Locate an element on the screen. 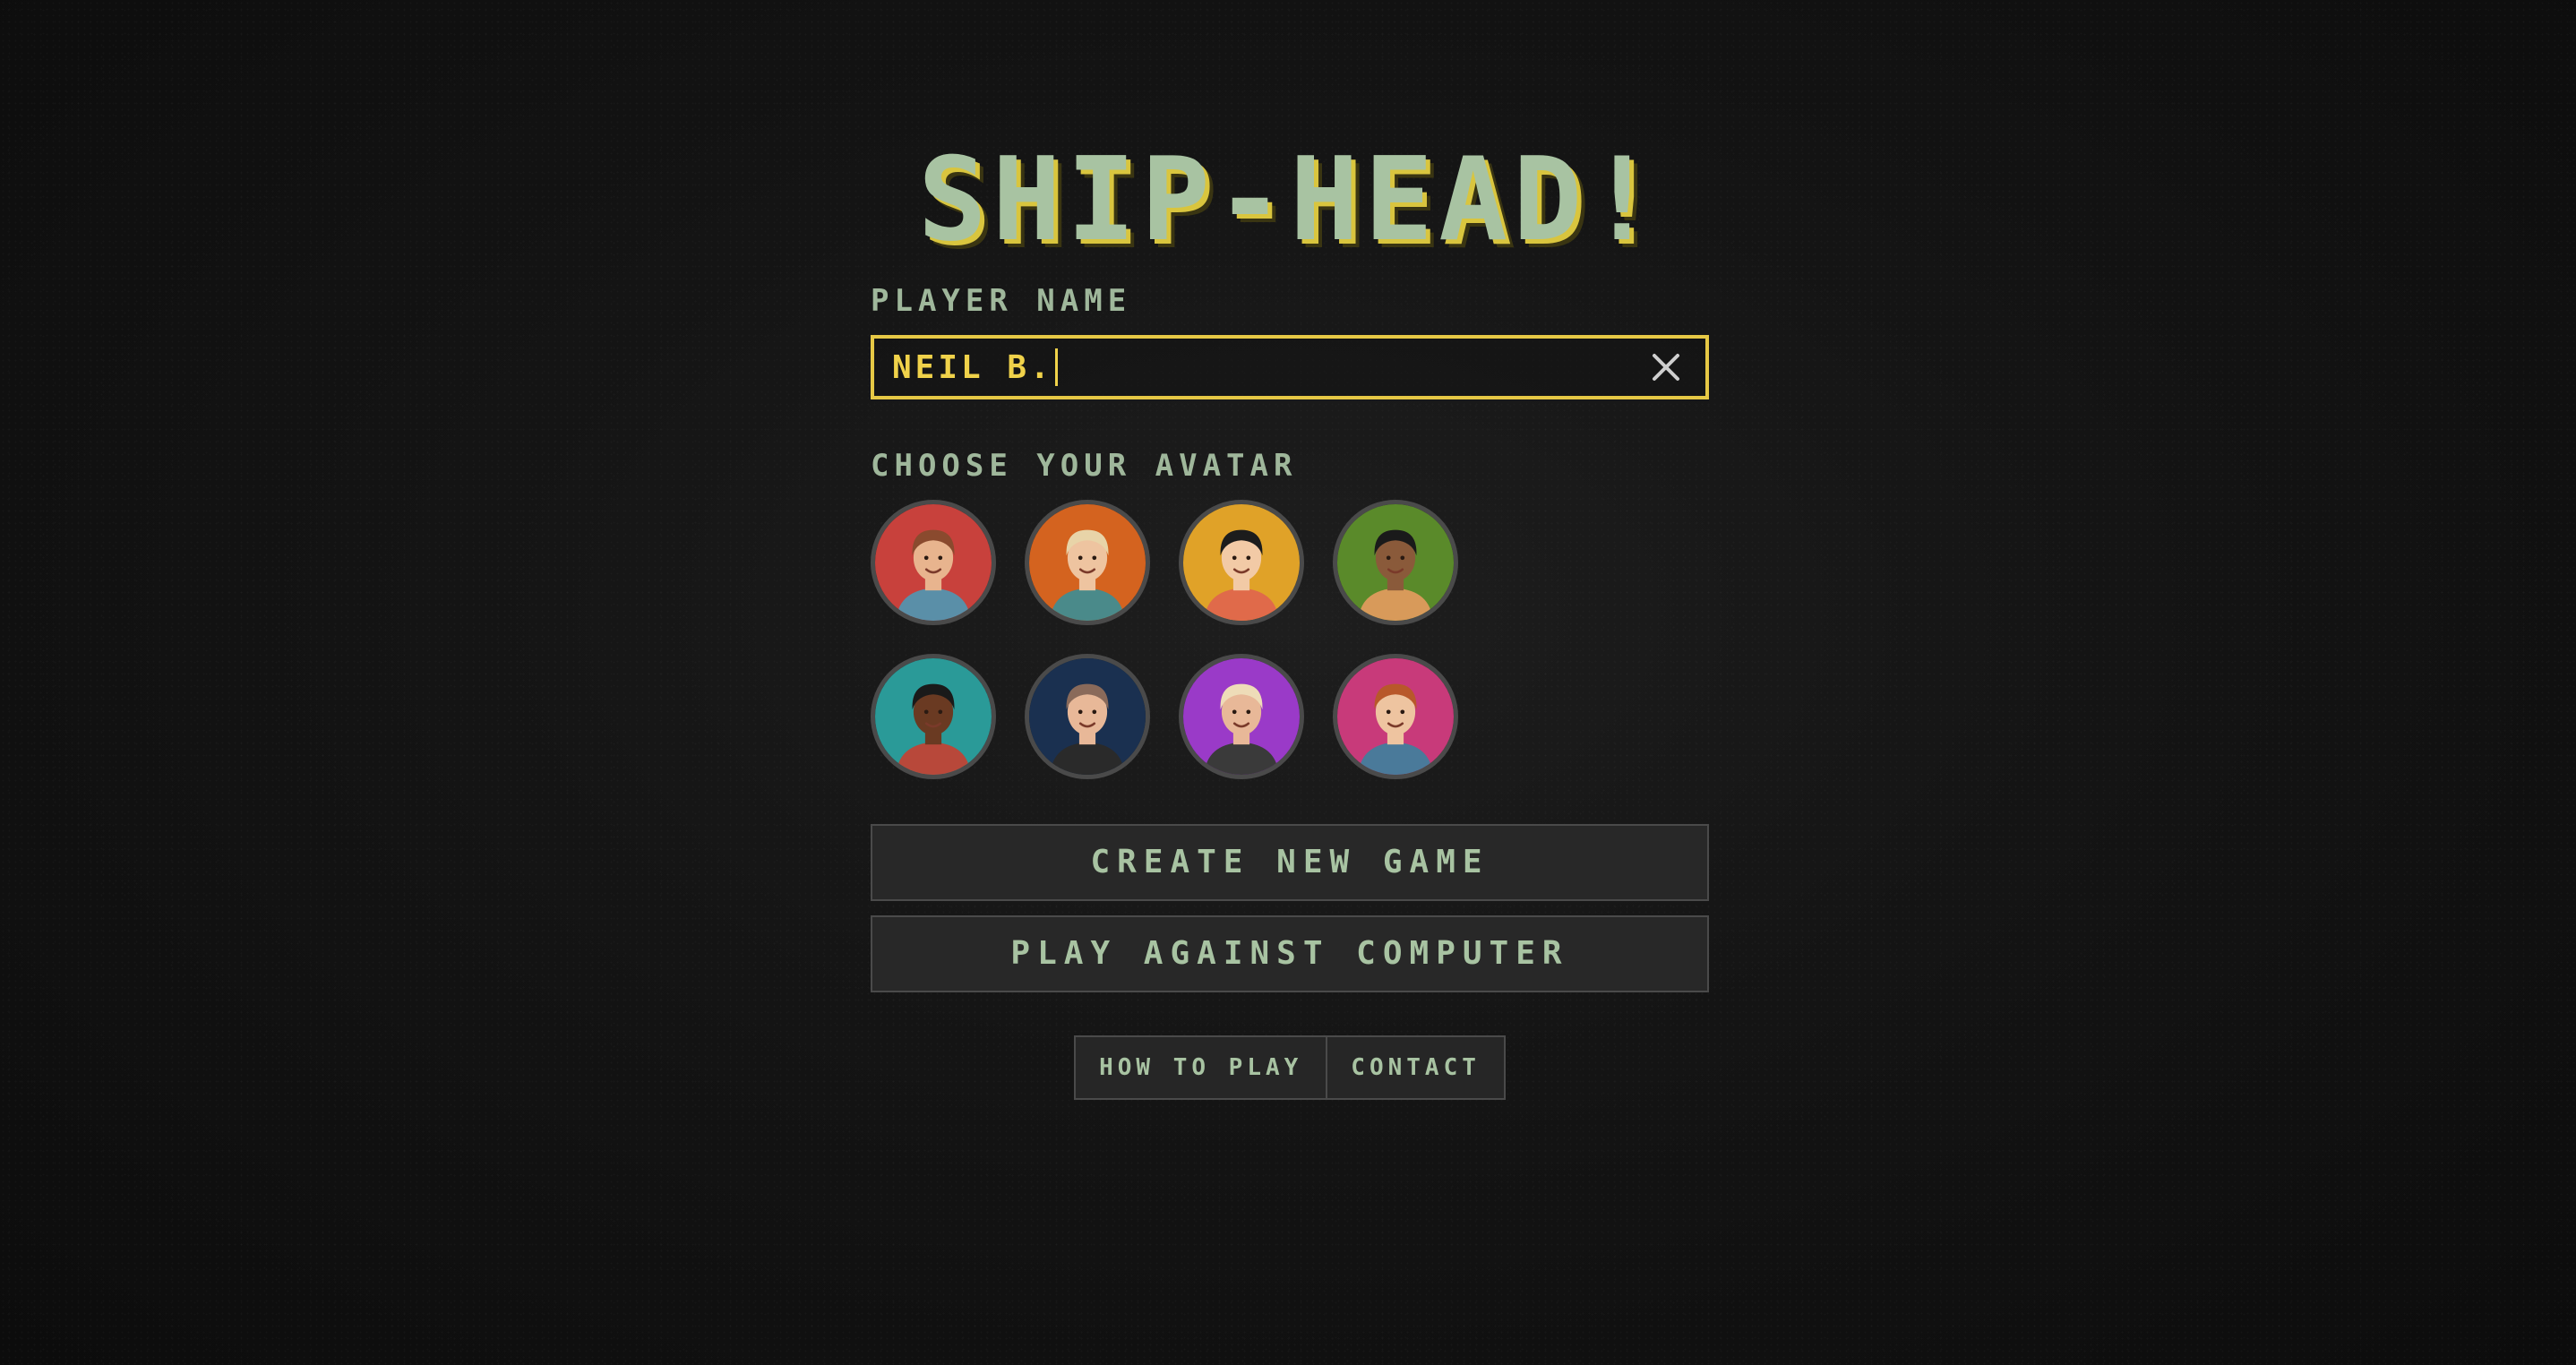 The width and height of the screenshot is (2576, 1365). text-caret is located at coordinates (1056, 367).